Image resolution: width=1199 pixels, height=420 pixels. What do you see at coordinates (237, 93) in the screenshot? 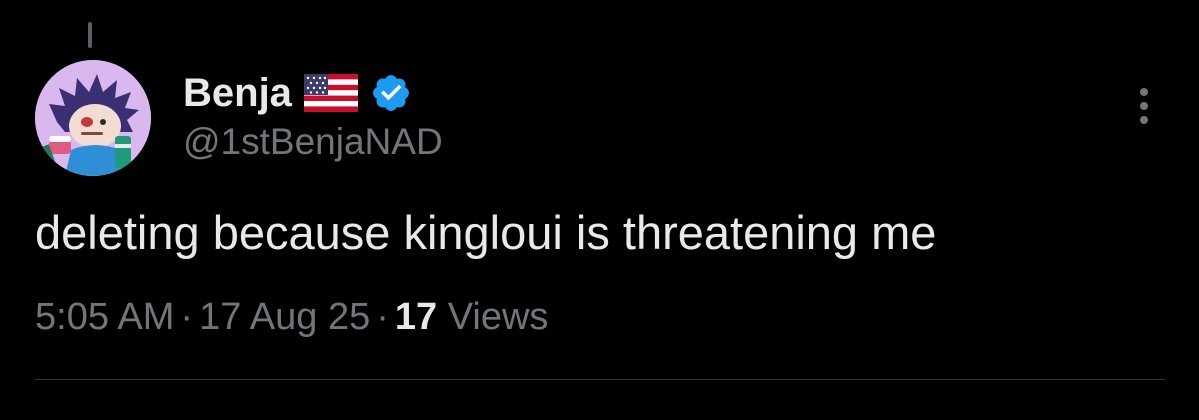
I see `author-display-name: Benja` at bounding box center [237, 93].